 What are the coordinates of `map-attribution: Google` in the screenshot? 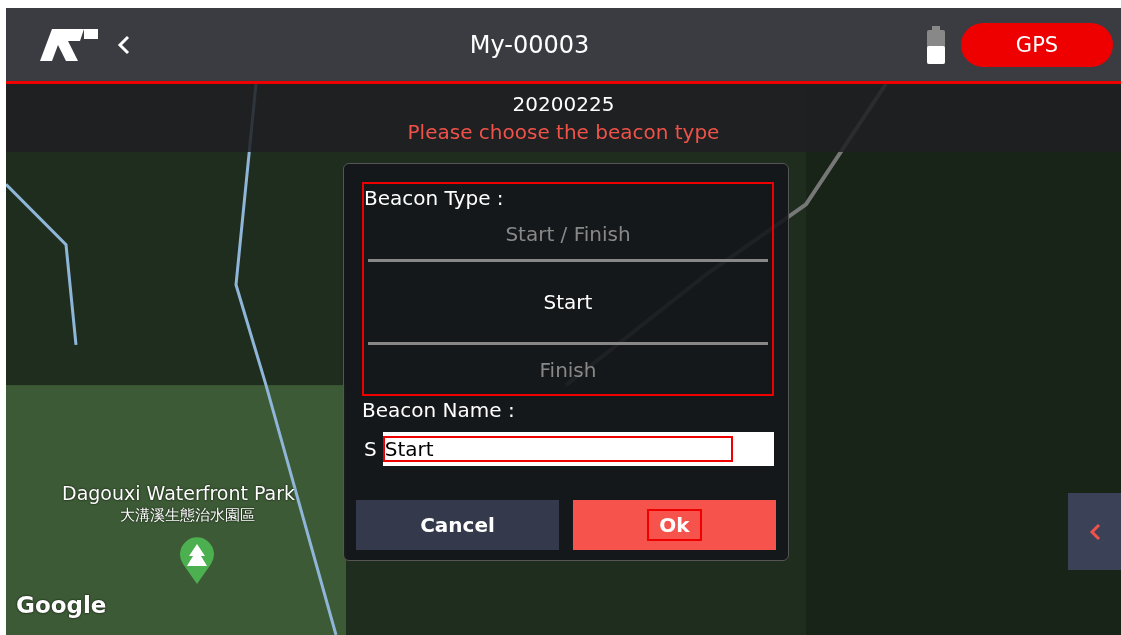 It's located at (61, 605).